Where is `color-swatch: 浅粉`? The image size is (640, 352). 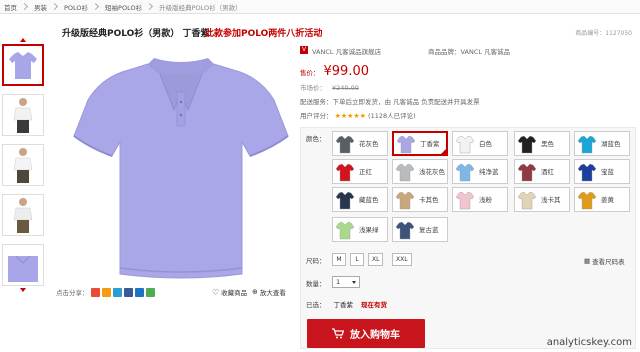
color-swatch: 浅粉 is located at coordinates (480, 199).